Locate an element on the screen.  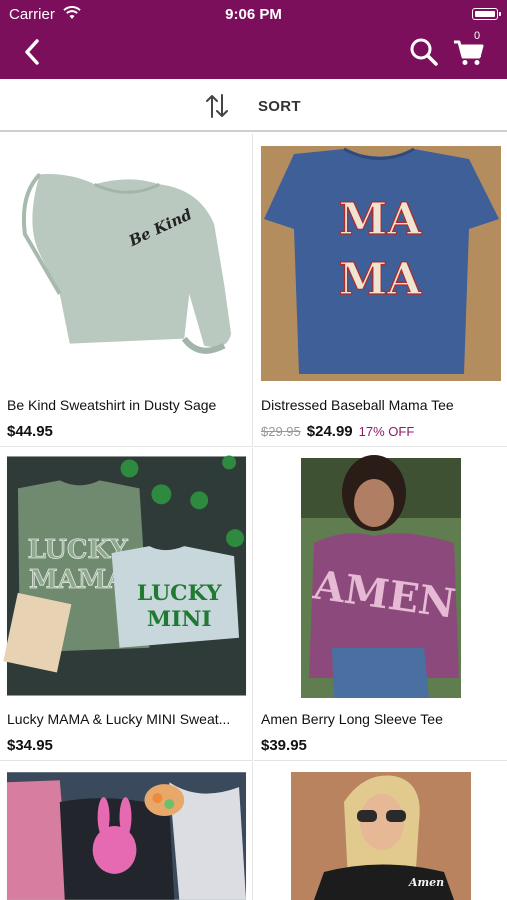
product-prices: $29.95 $24.99 17% OFF is located at coordinates (337, 431).